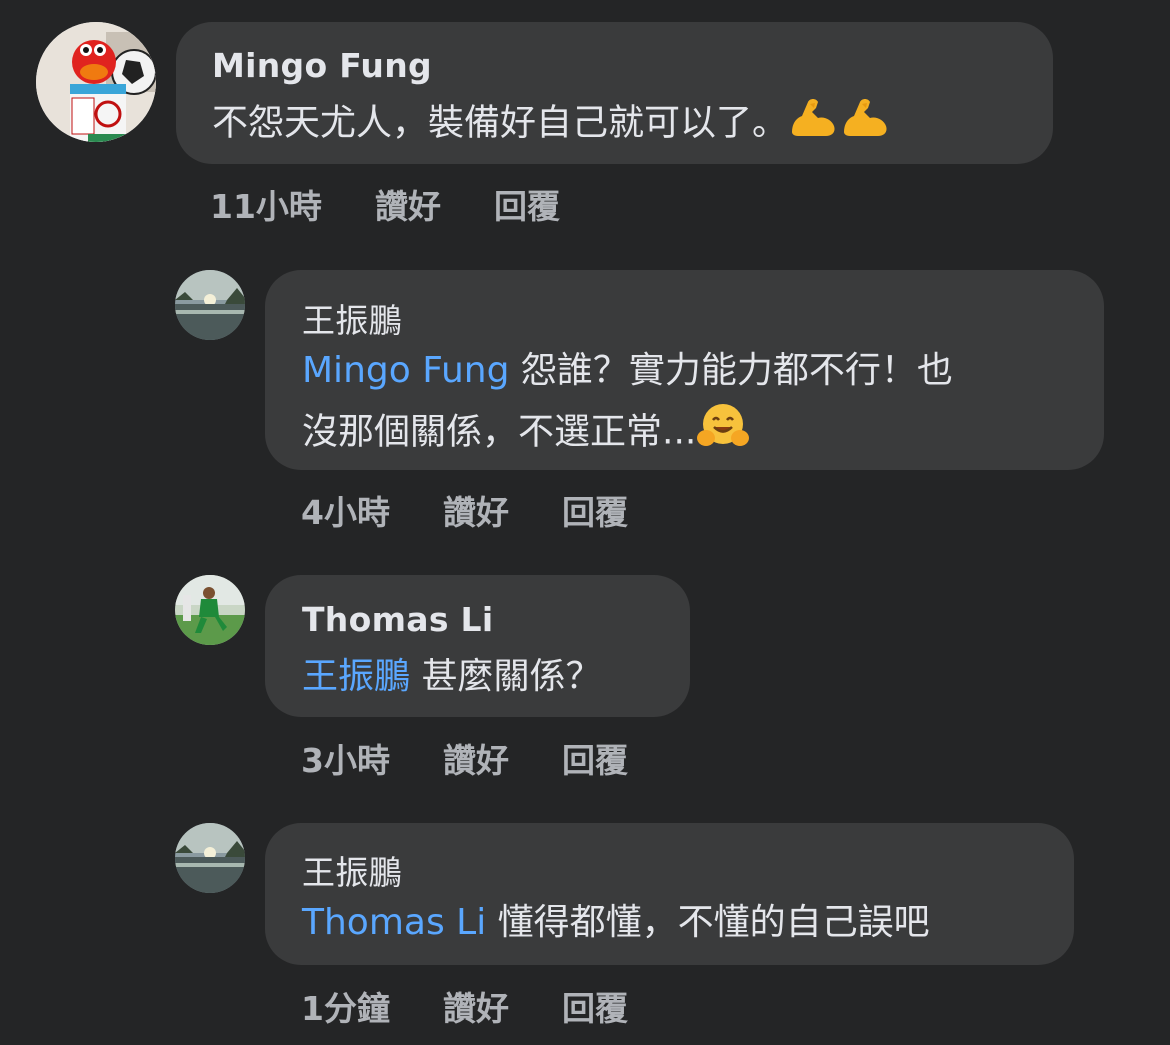 This screenshot has width=1170, height=1045. I want to click on comment-meta: 1分鐘 讚好 回覆, so click(464, 1006).